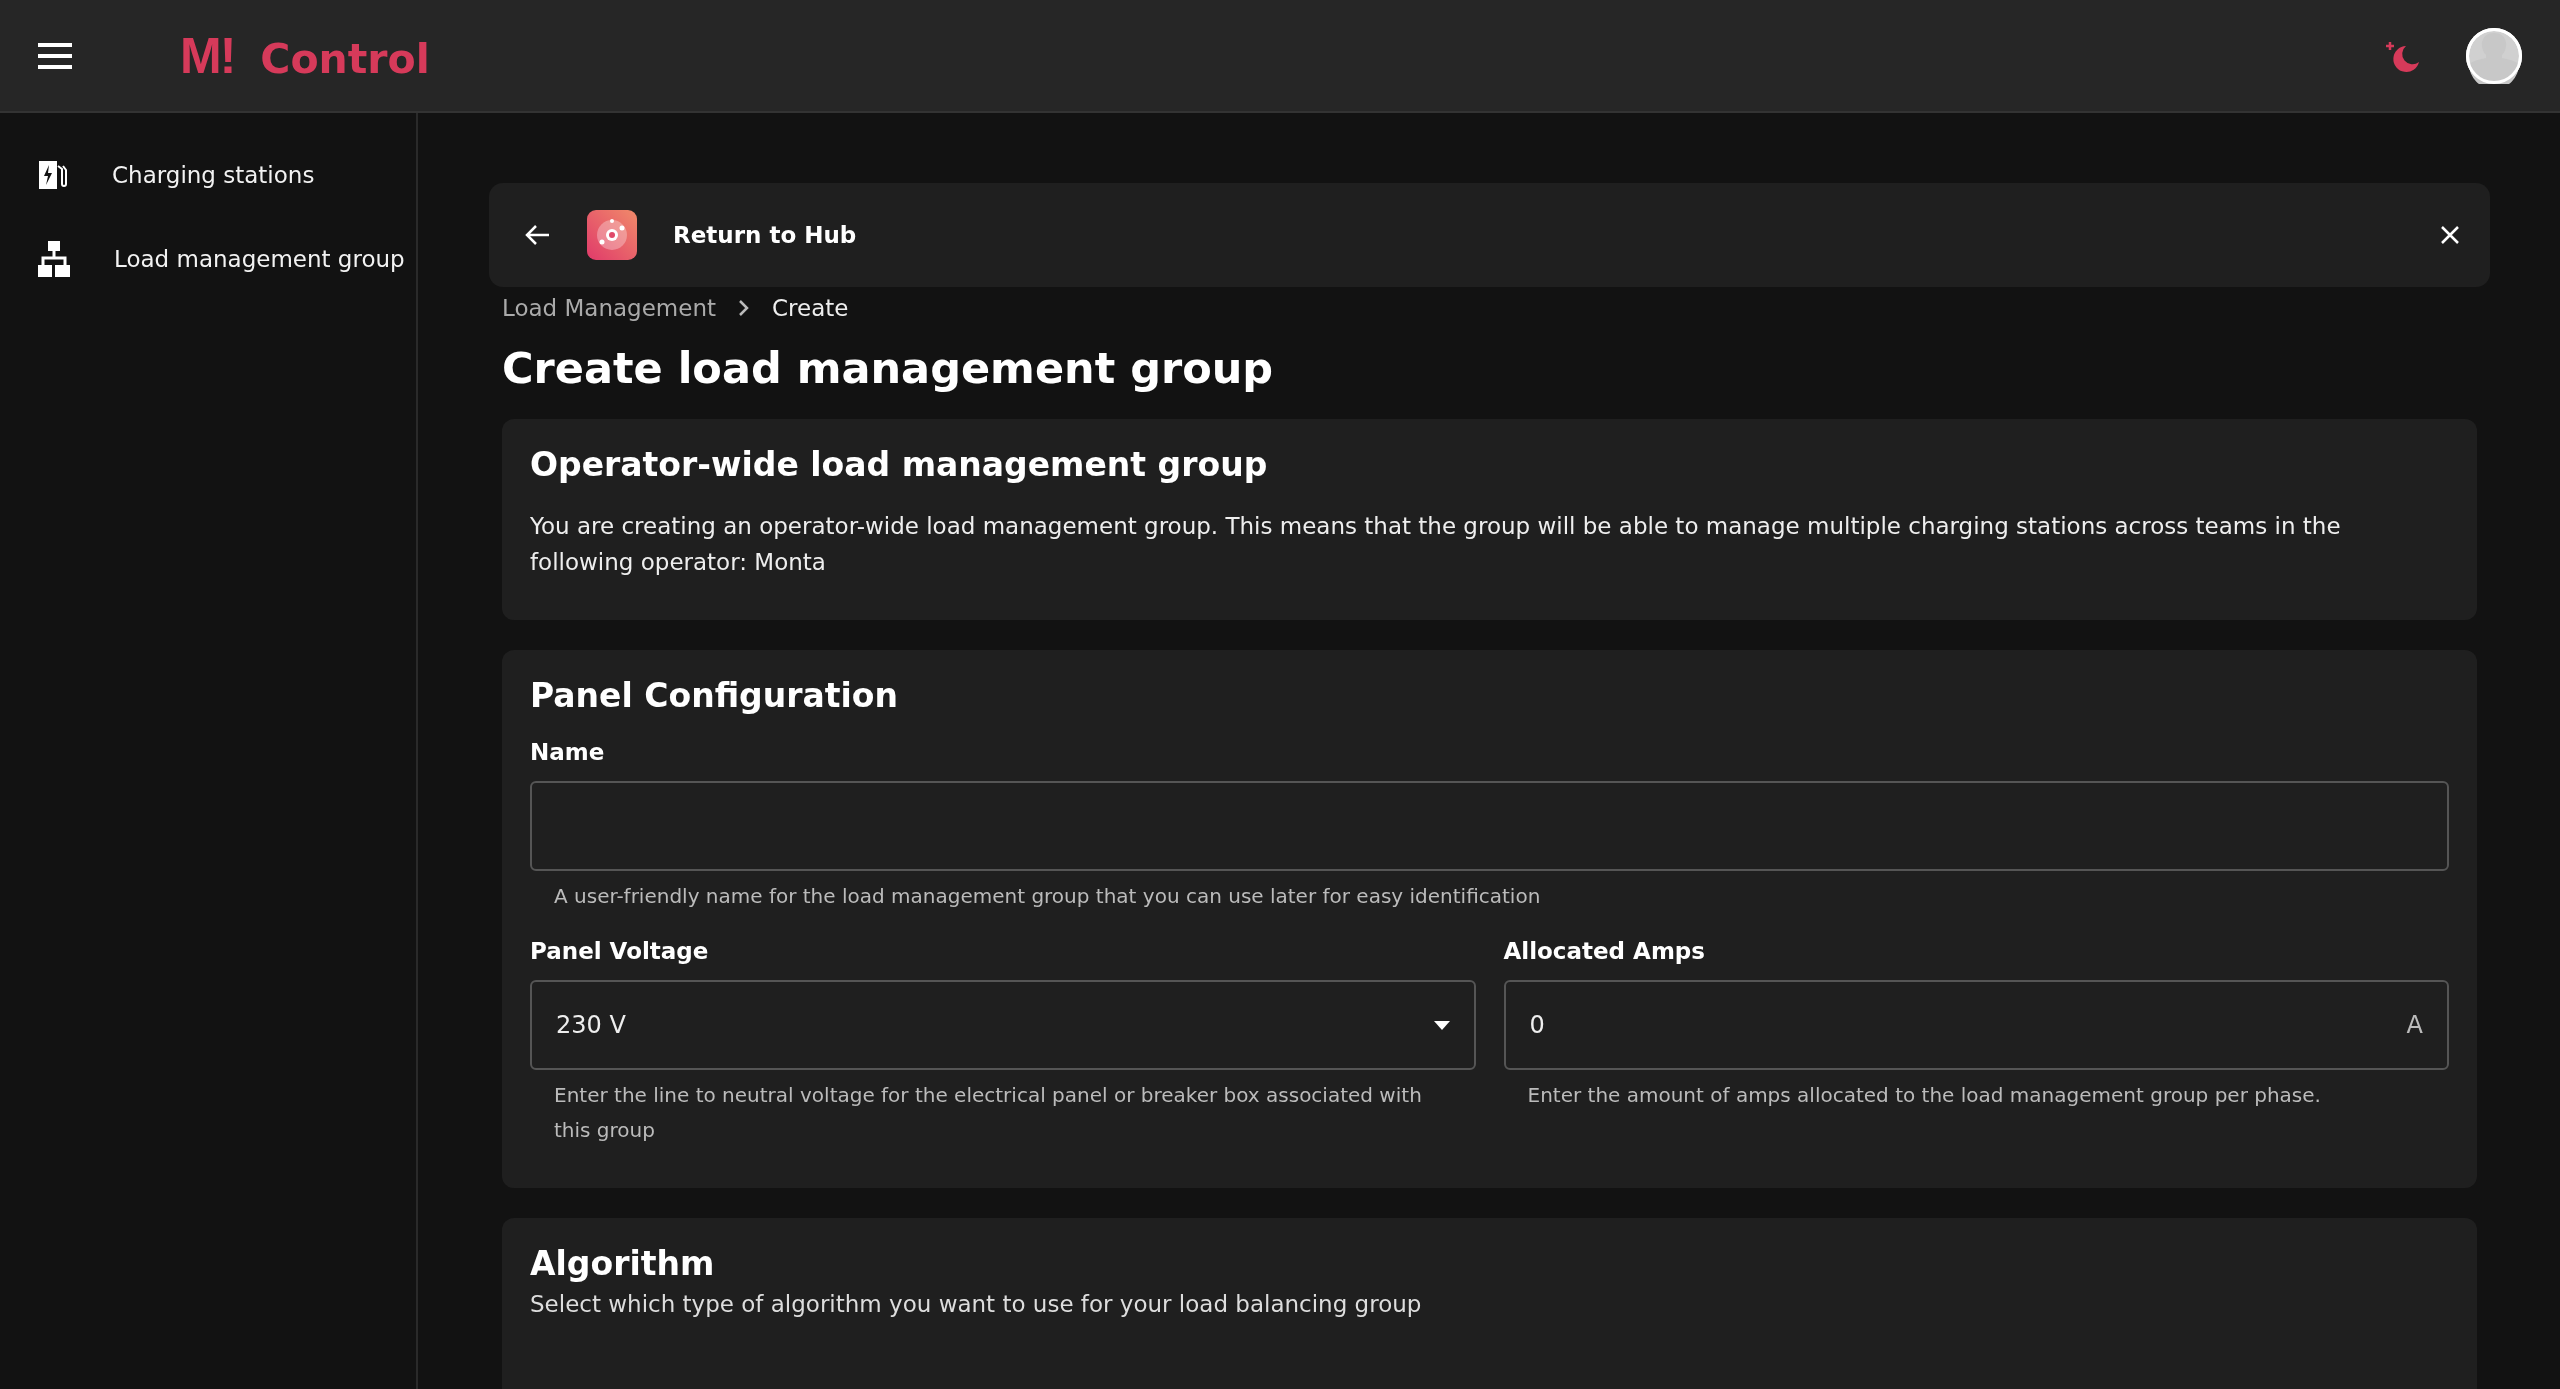 The width and height of the screenshot is (2560, 1389). Describe the element at coordinates (976, 1304) in the screenshot. I see `algorithm-description: Select which type of algorithm you want to use for your load balancing group` at that location.